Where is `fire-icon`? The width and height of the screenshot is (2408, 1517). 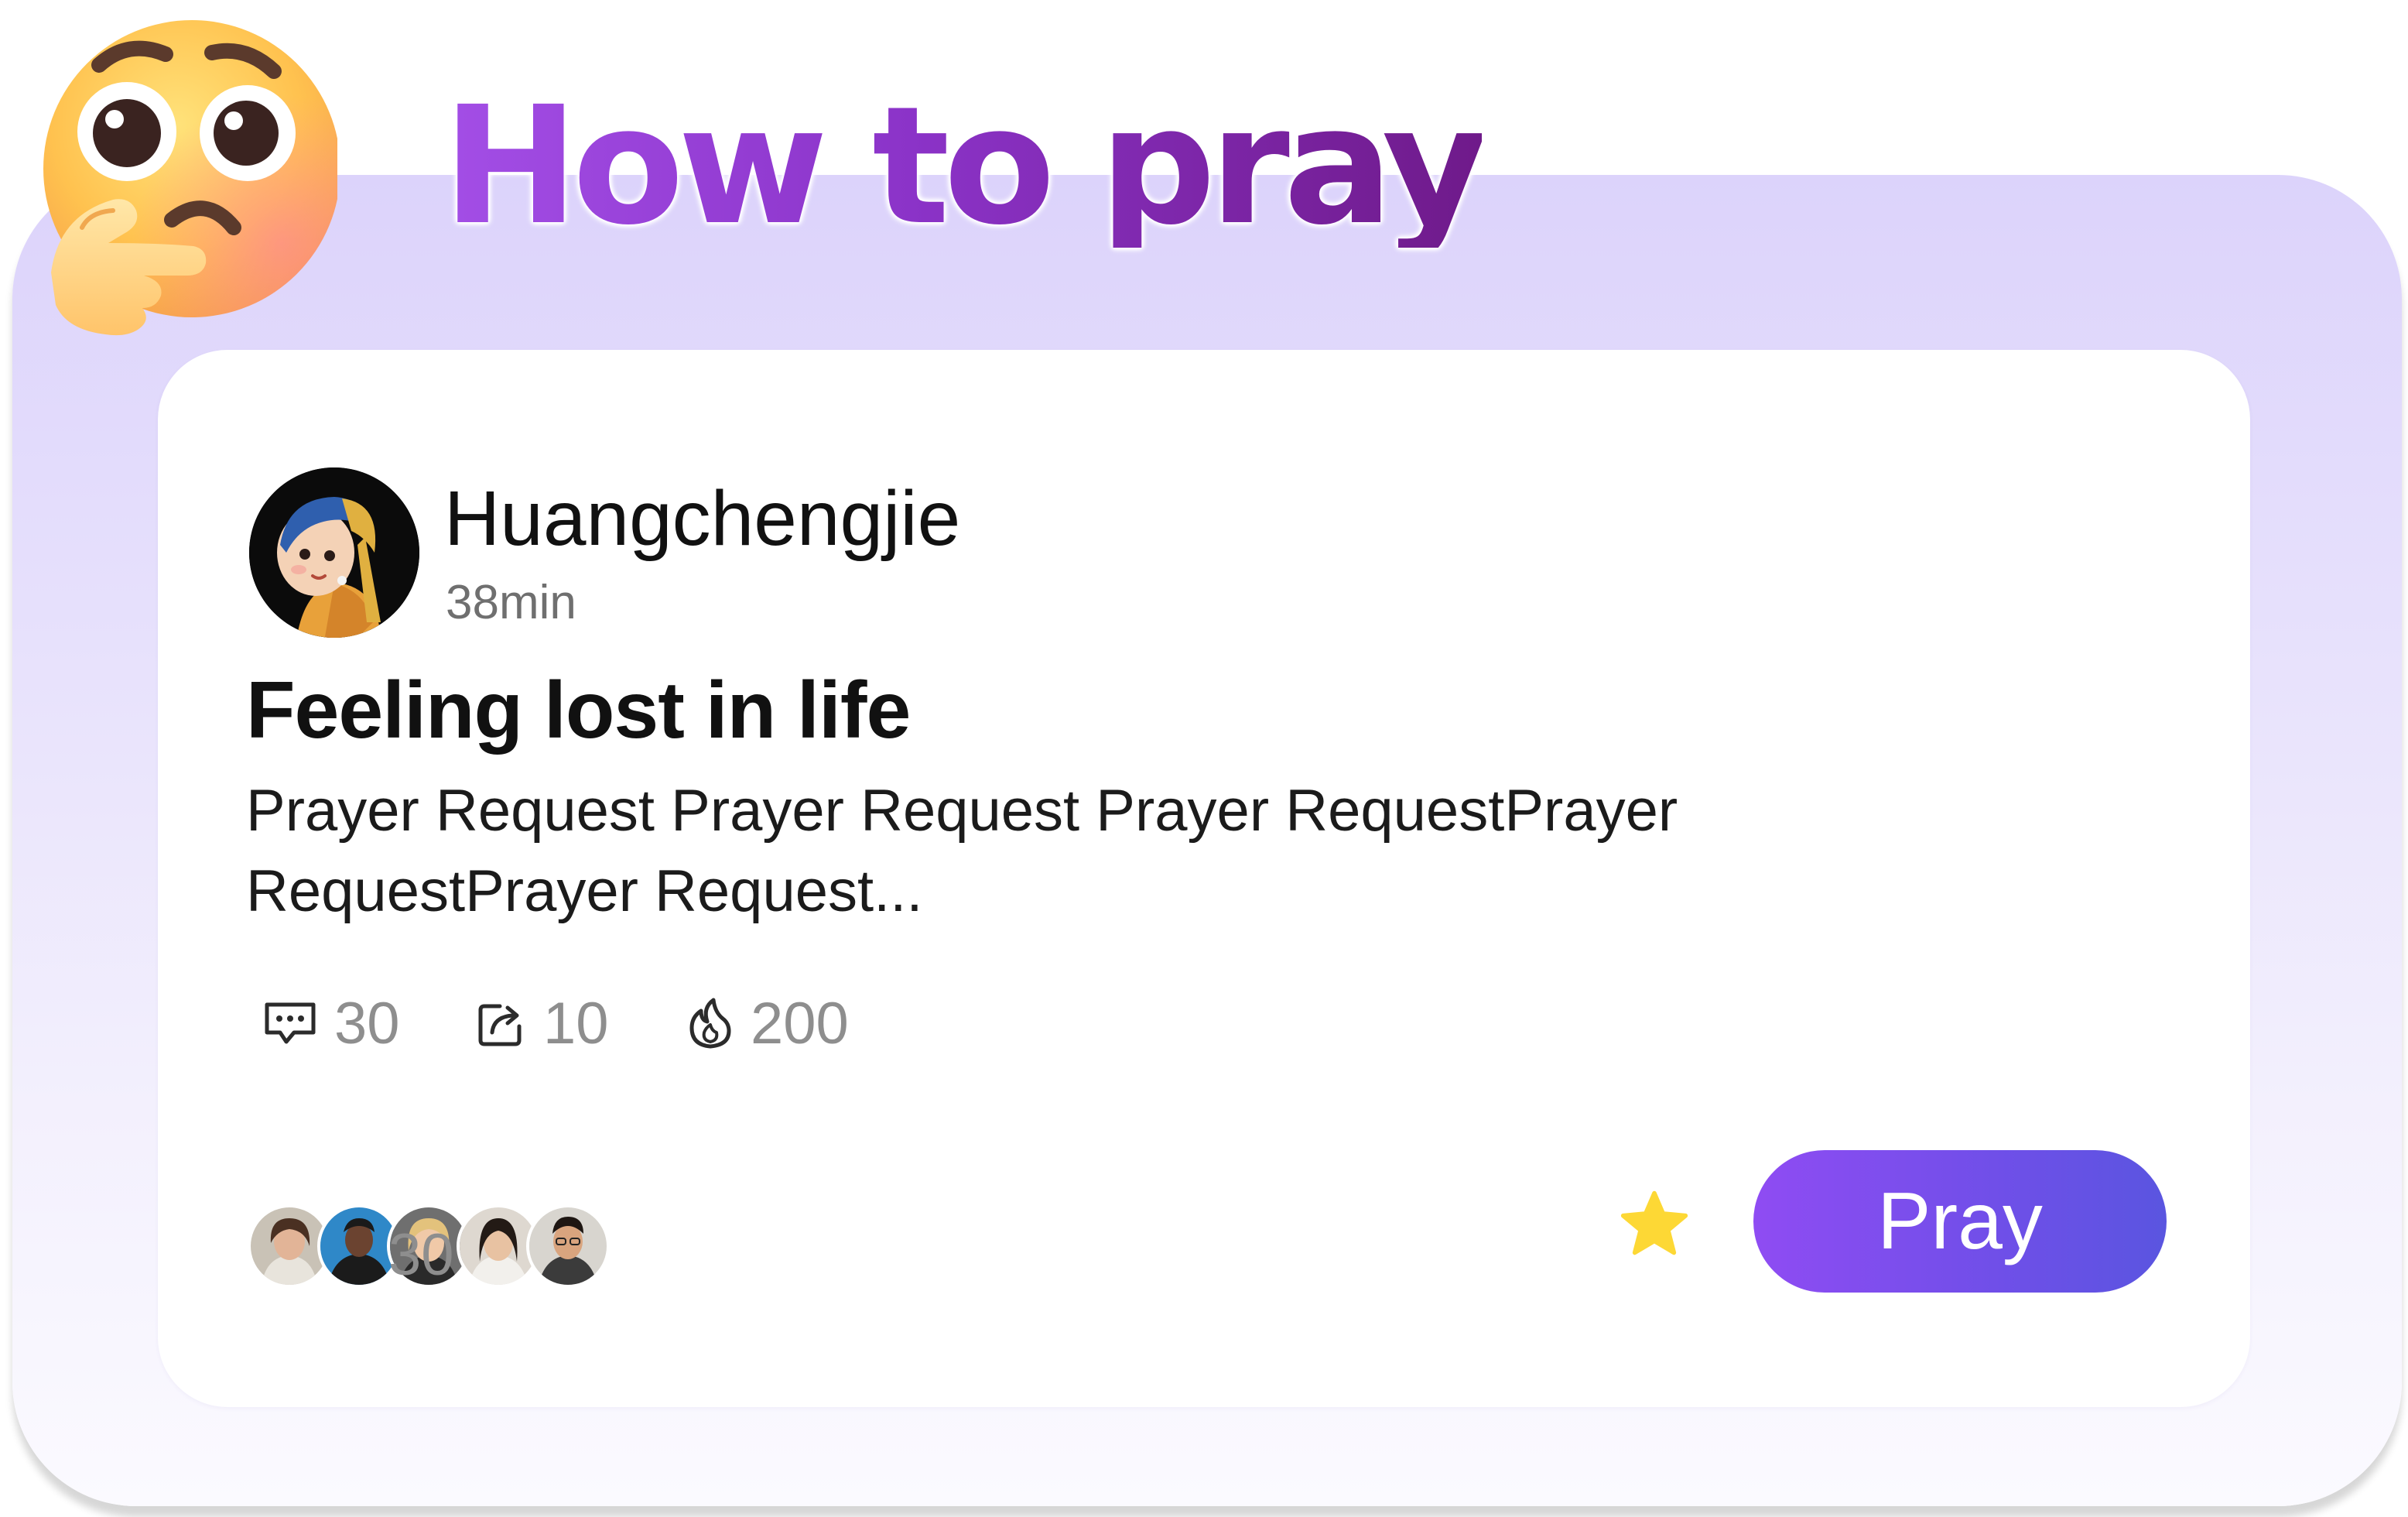 fire-icon is located at coordinates (710, 1023).